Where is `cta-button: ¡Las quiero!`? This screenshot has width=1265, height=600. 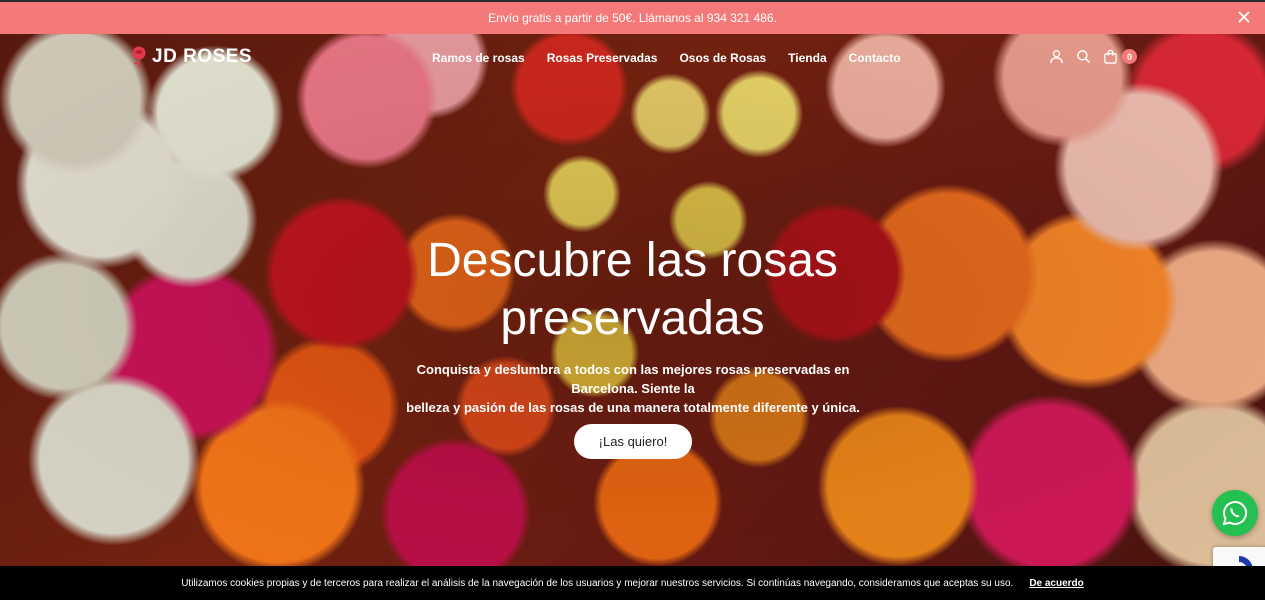 cta-button: ¡Las quiero! is located at coordinates (633, 441).